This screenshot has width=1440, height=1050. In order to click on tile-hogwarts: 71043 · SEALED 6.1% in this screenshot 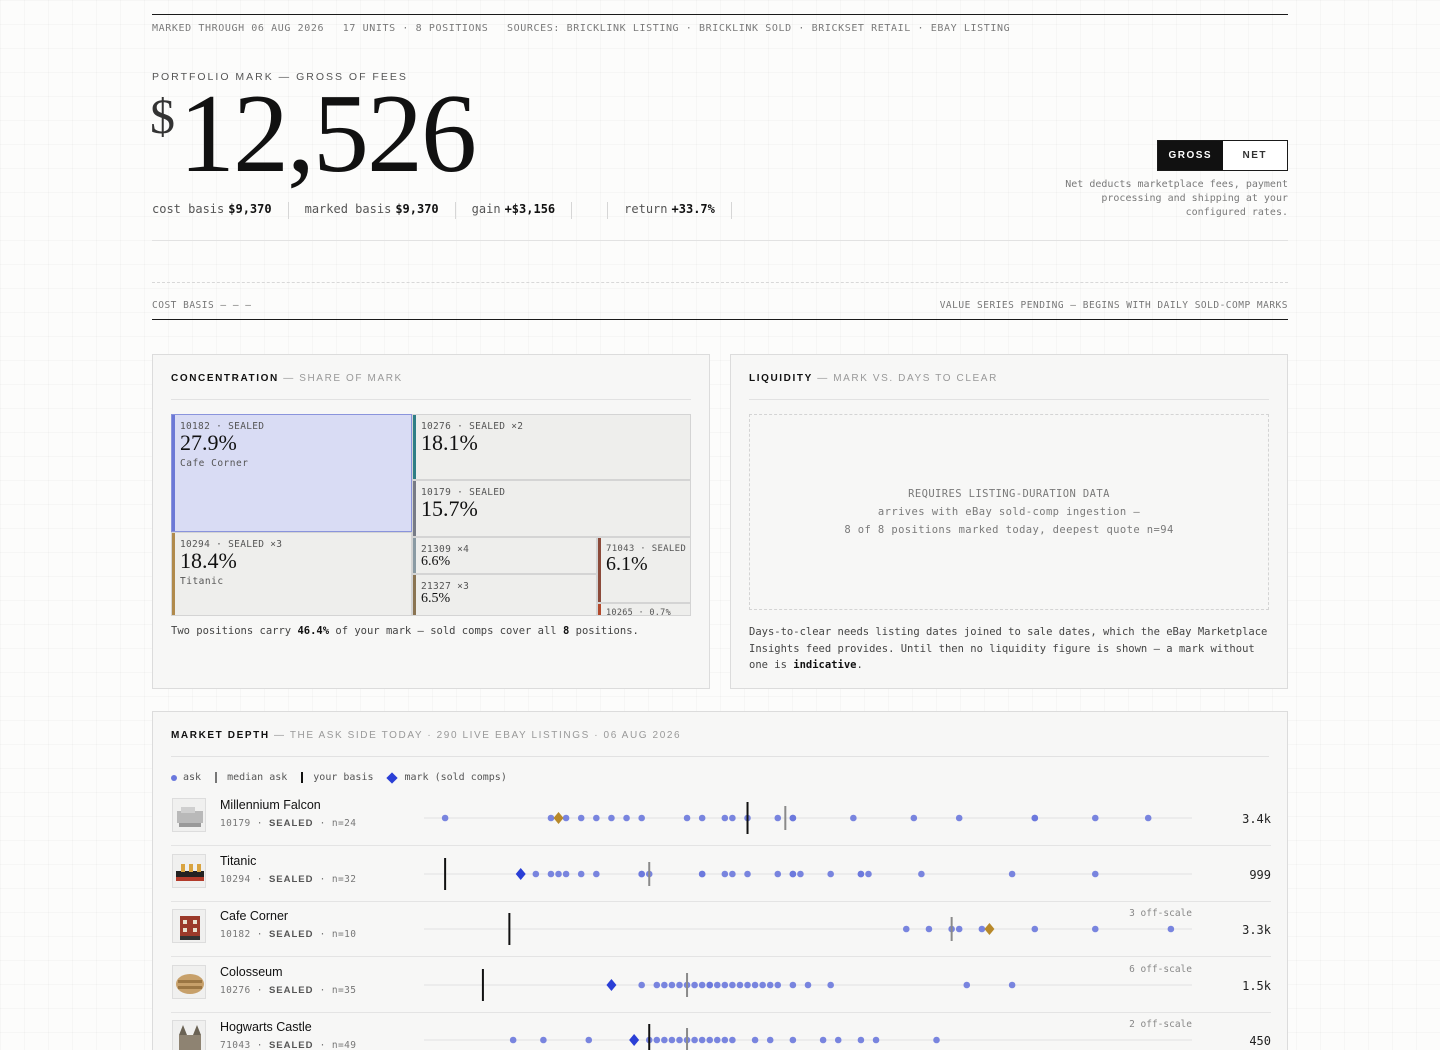, I will do `click(644, 570)`.